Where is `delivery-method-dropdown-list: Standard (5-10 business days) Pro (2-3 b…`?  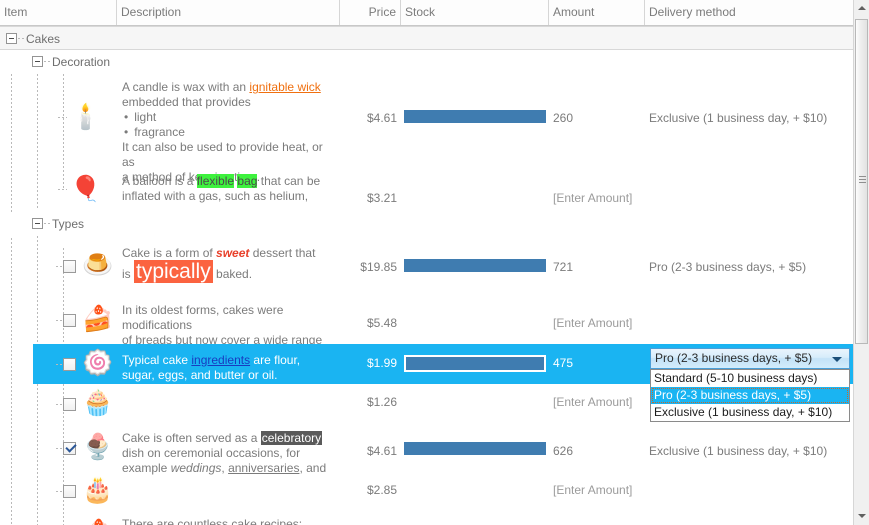 delivery-method-dropdown-list: Standard (5-10 business days) Pro (2-3 b… is located at coordinates (750, 395).